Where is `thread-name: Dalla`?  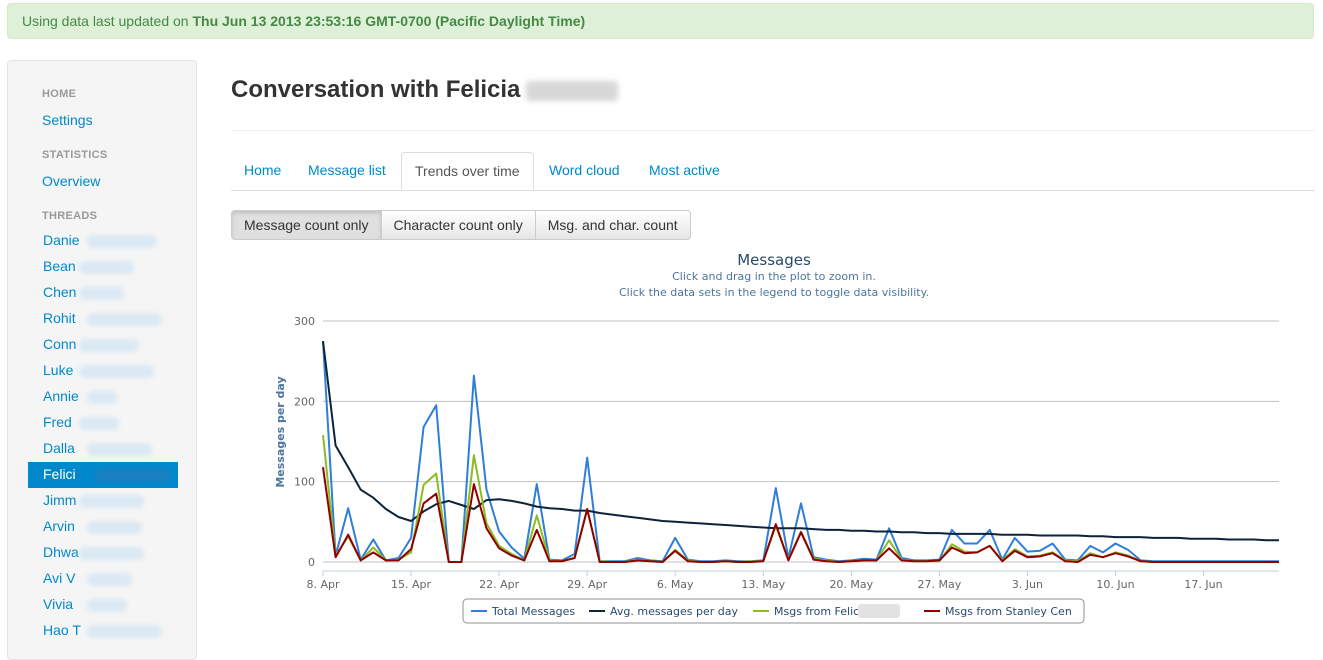
thread-name: Dalla is located at coordinates (59, 448).